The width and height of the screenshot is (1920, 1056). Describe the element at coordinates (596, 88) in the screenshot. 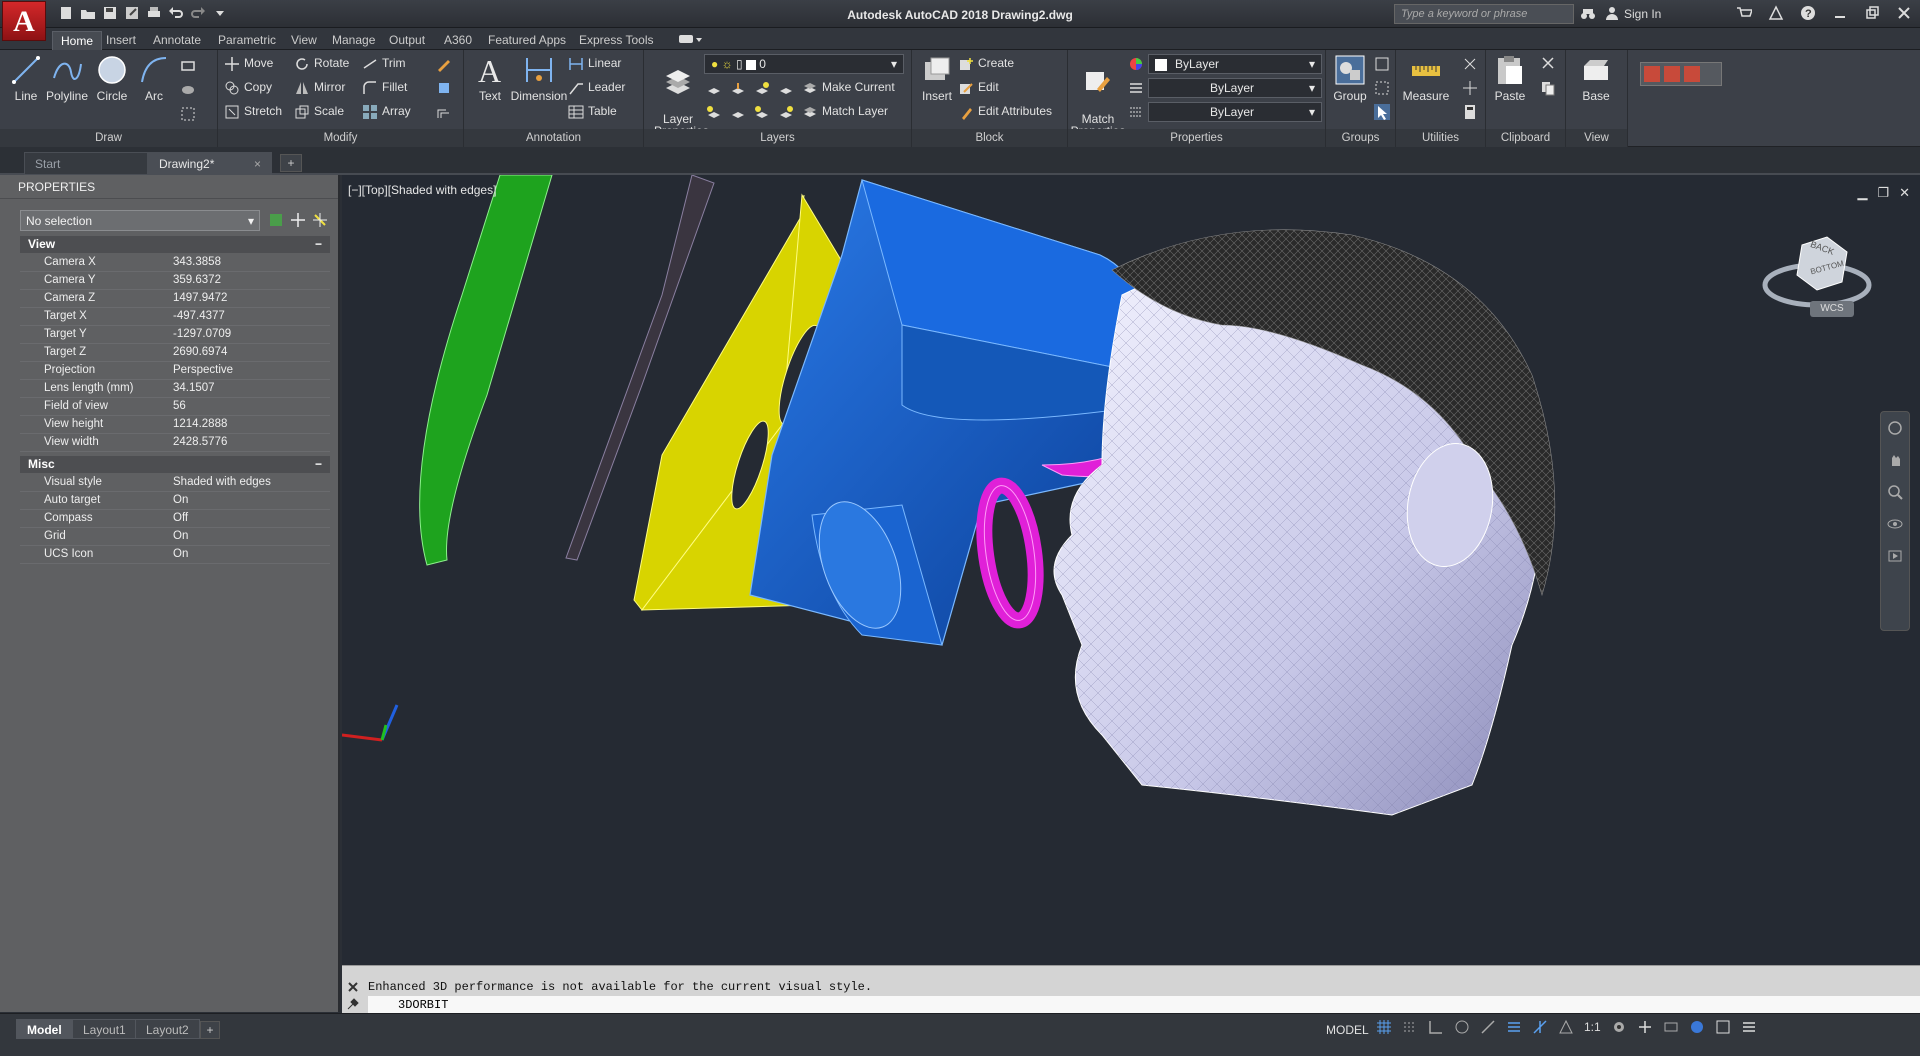

I see `leader-button: Leader` at that location.